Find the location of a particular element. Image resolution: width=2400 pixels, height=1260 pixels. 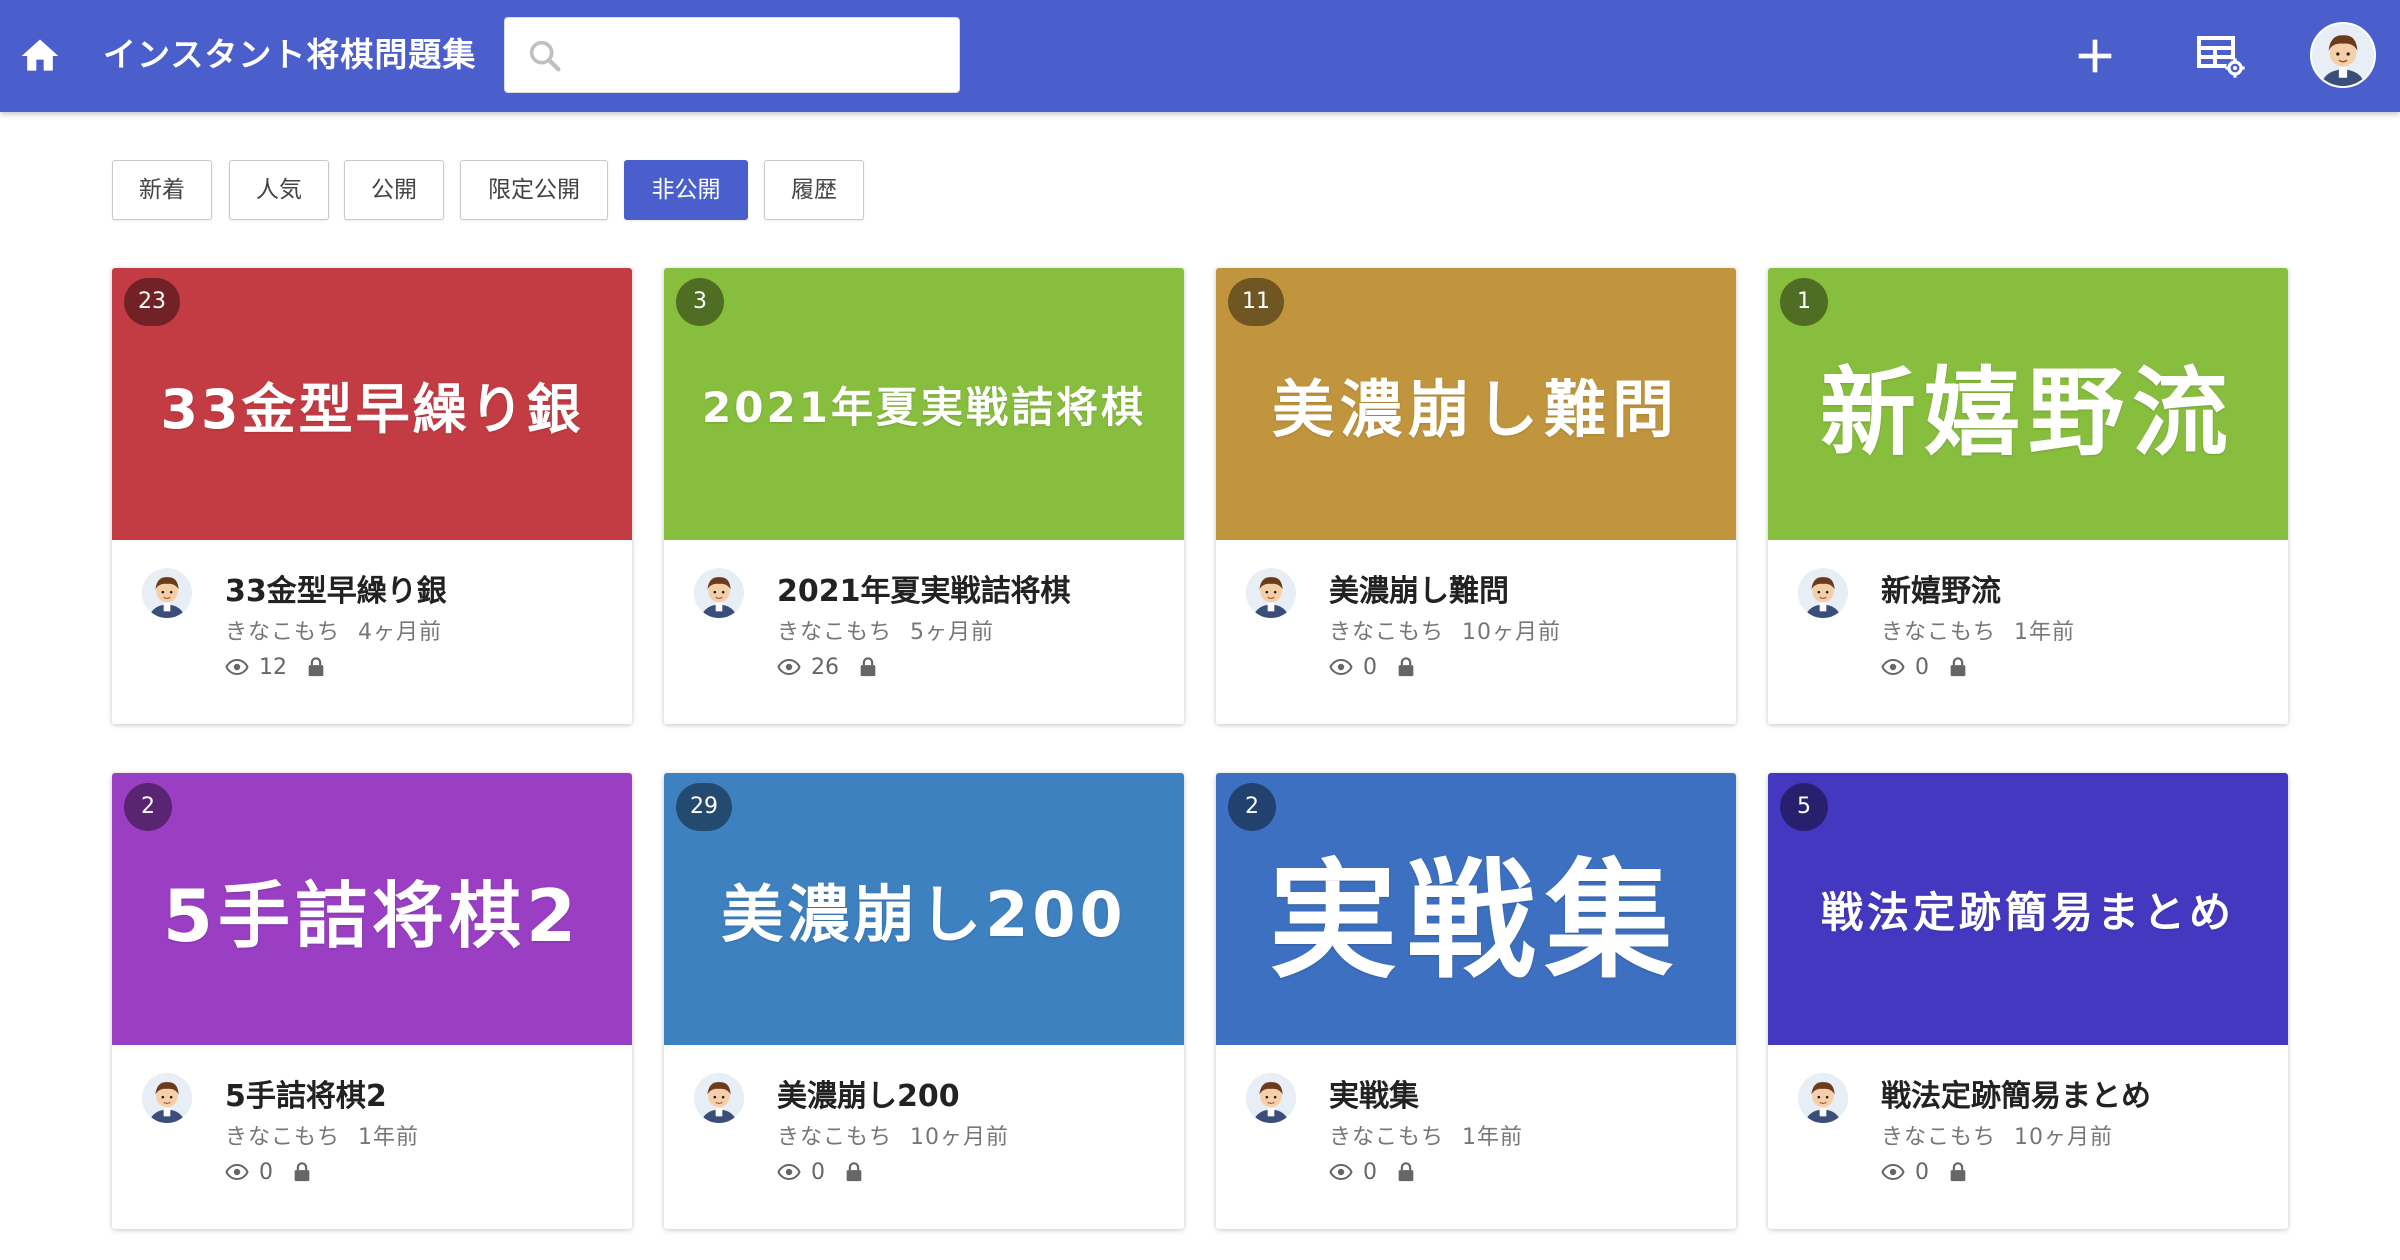

table-settings-icon is located at coordinates (2221, 57).